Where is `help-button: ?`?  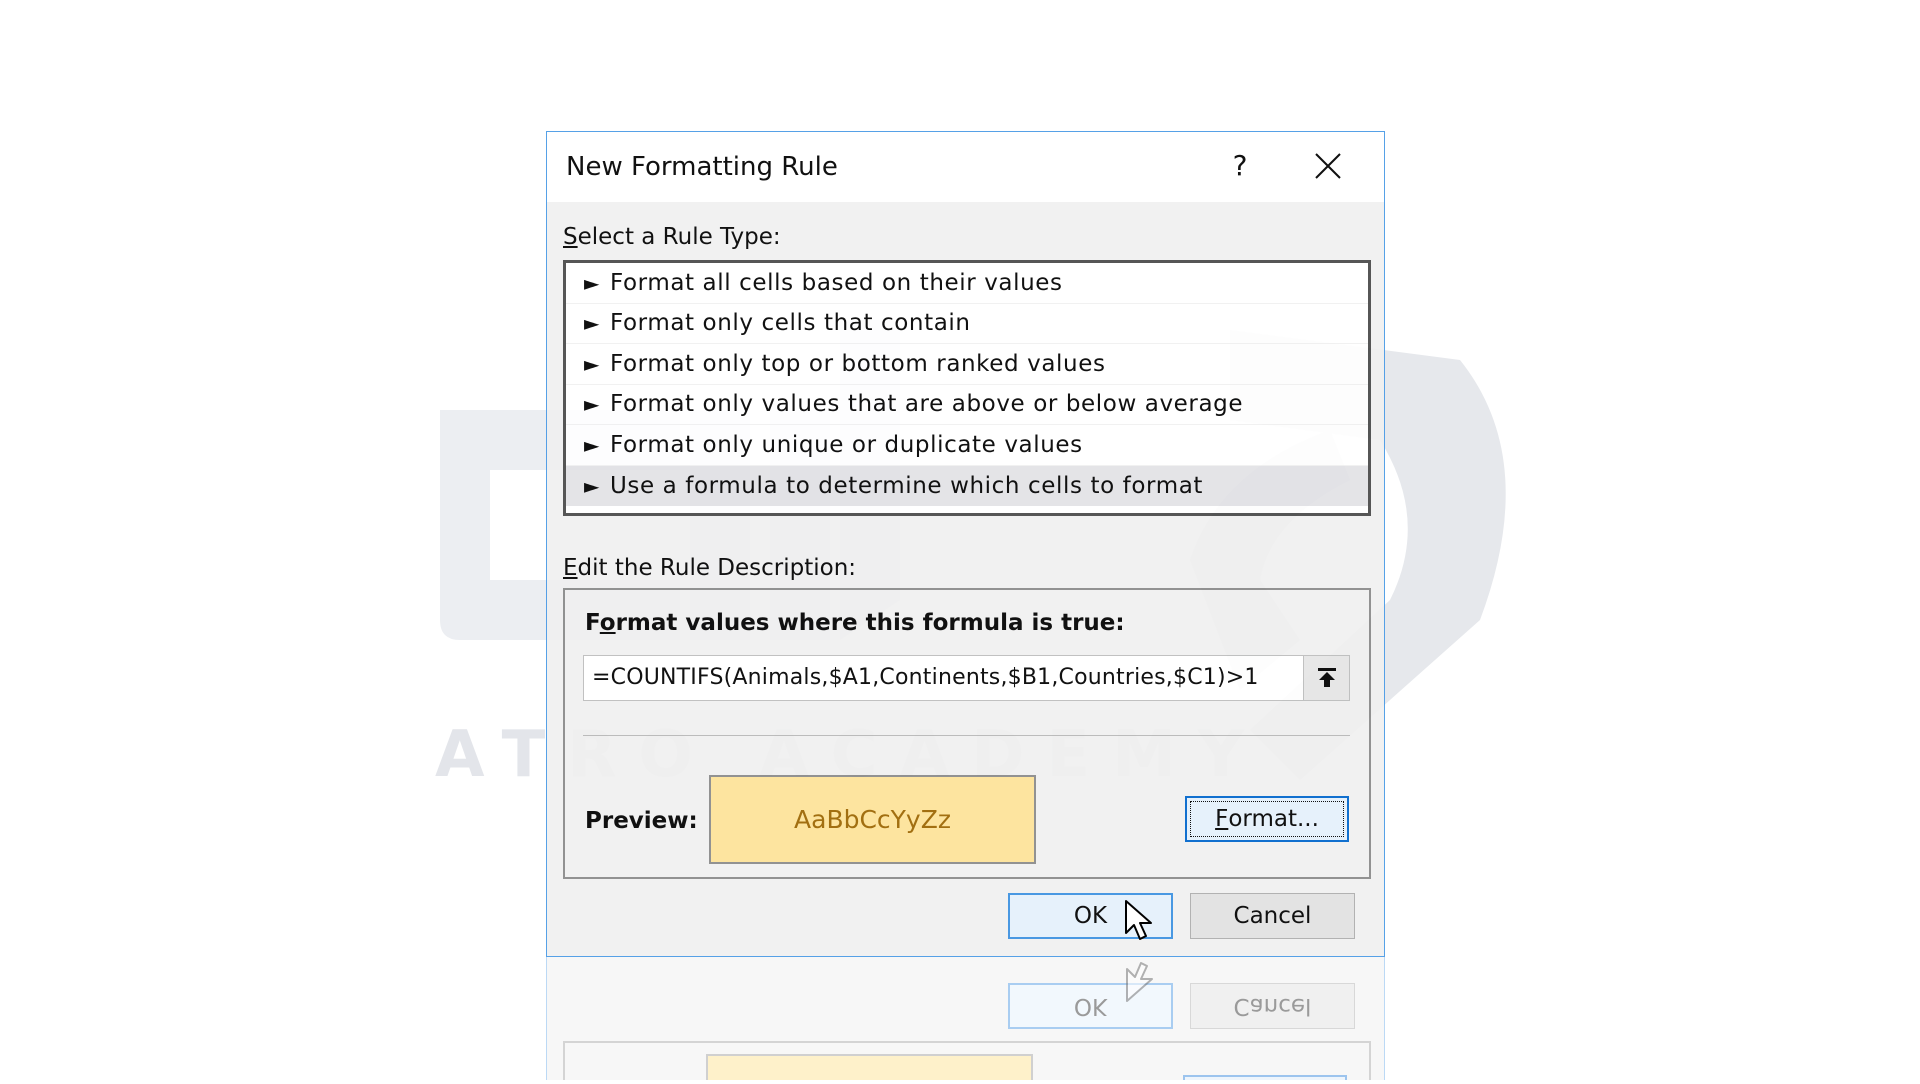 help-button: ? is located at coordinates (1240, 166).